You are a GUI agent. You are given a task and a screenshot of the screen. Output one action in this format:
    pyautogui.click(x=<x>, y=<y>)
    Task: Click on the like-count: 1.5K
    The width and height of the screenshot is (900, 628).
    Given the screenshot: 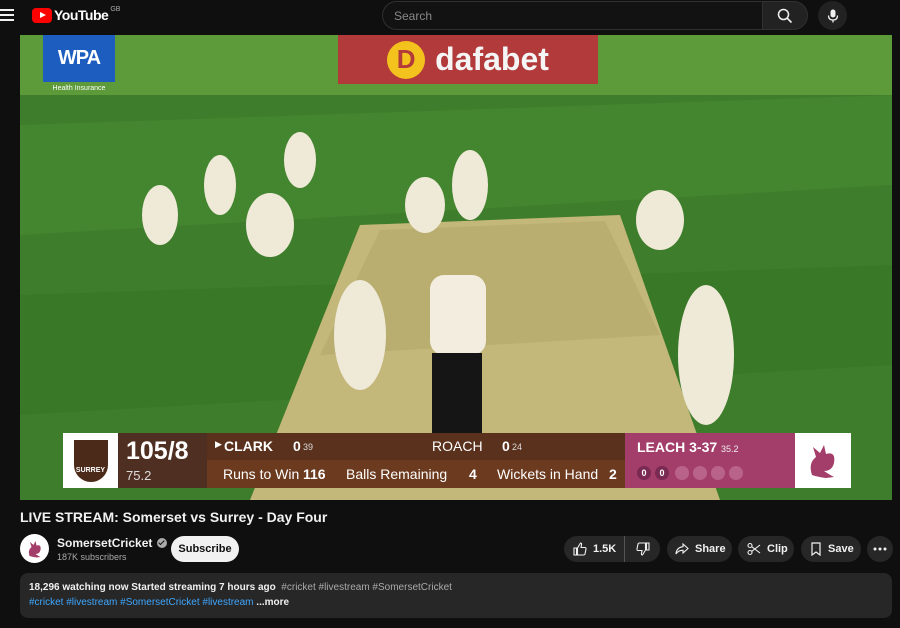 What is the action you would take?
    pyautogui.click(x=605, y=549)
    